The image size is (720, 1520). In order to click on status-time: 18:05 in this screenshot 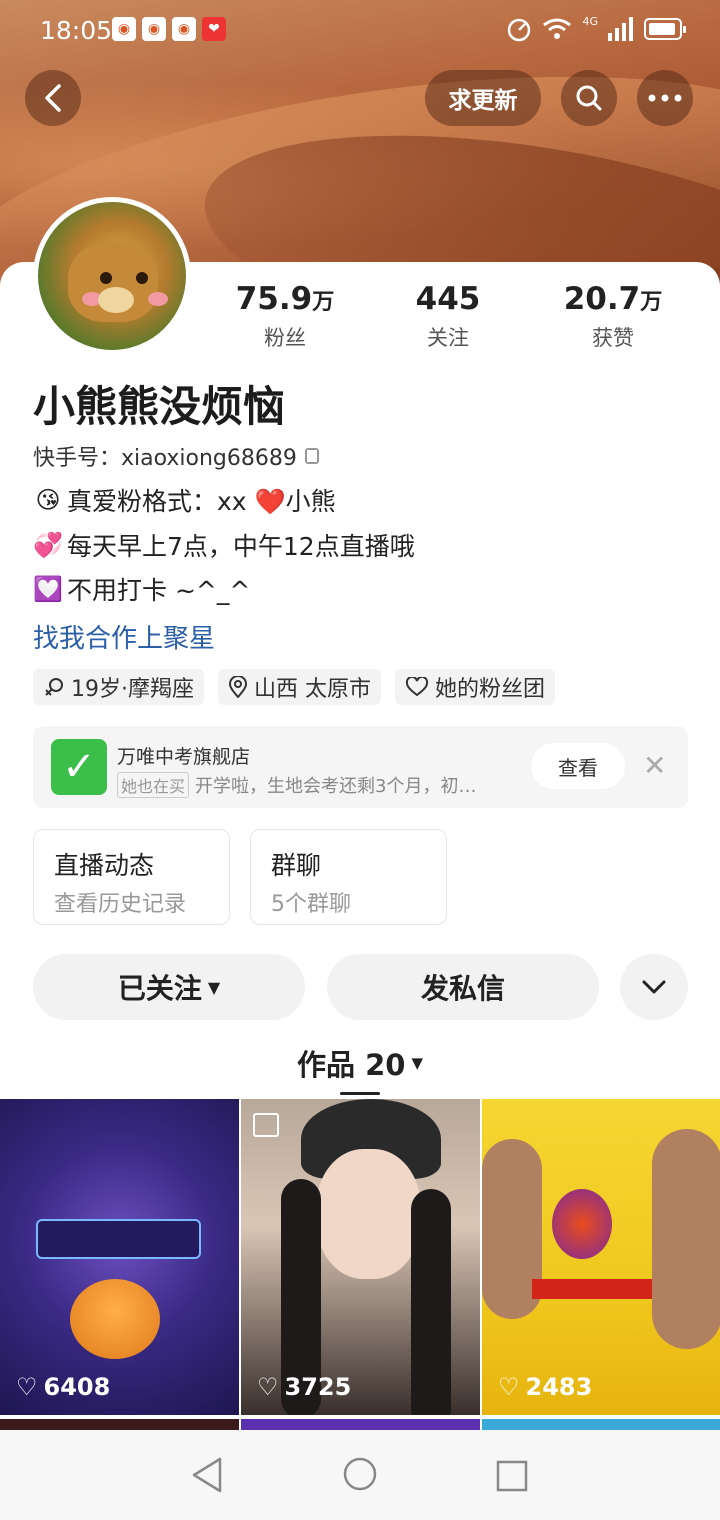, I will do `click(76, 30)`.